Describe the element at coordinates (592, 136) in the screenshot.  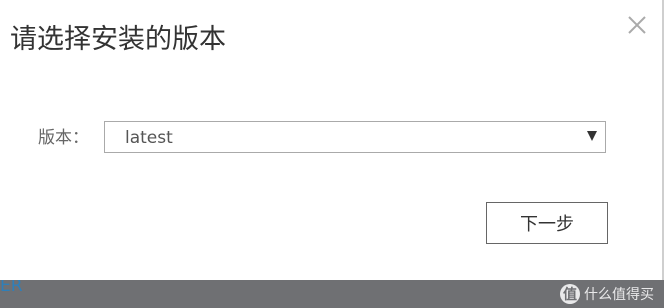
I see `dropdown-arrow-icon` at that location.